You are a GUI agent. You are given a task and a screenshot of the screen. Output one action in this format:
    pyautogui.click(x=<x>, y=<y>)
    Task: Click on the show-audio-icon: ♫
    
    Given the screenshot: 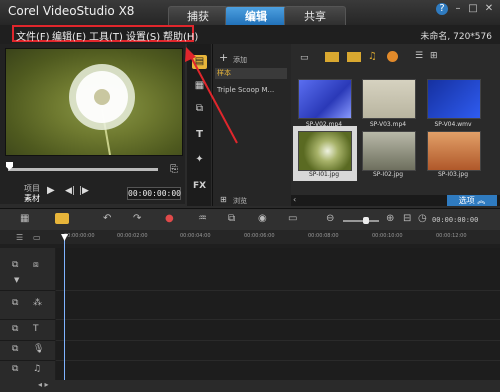 What is the action you would take?
    pyautogui.click(x=372, y=56)
    